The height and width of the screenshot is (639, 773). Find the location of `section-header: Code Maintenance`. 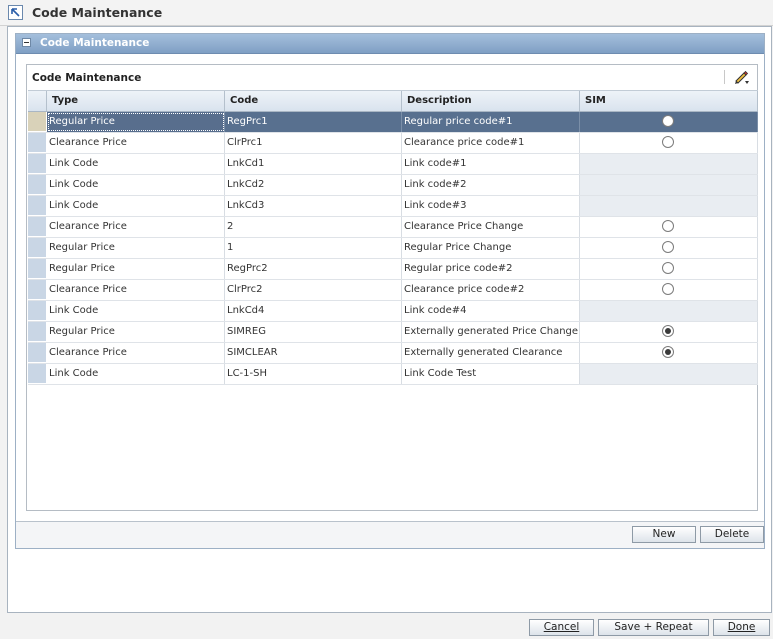

section-header: Code Maintenance is located at coordinates (390, 44).